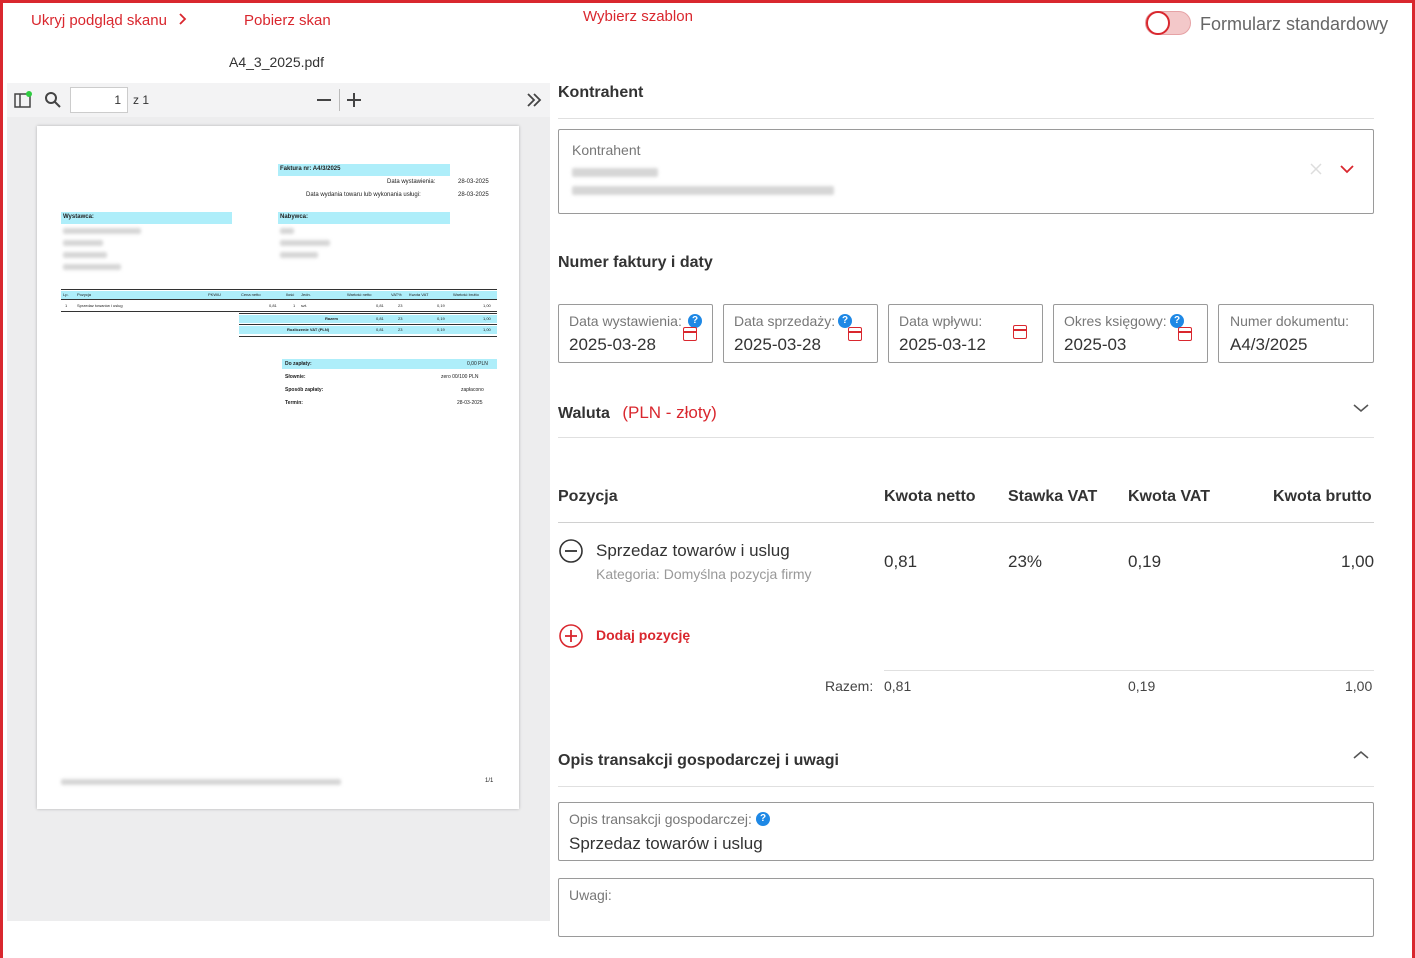 Image resolution: width=1415 pixels, height=958 pixels. I want to click on description-title: Opis transakcji gospodarczej i uwagi, so click(698, 760).